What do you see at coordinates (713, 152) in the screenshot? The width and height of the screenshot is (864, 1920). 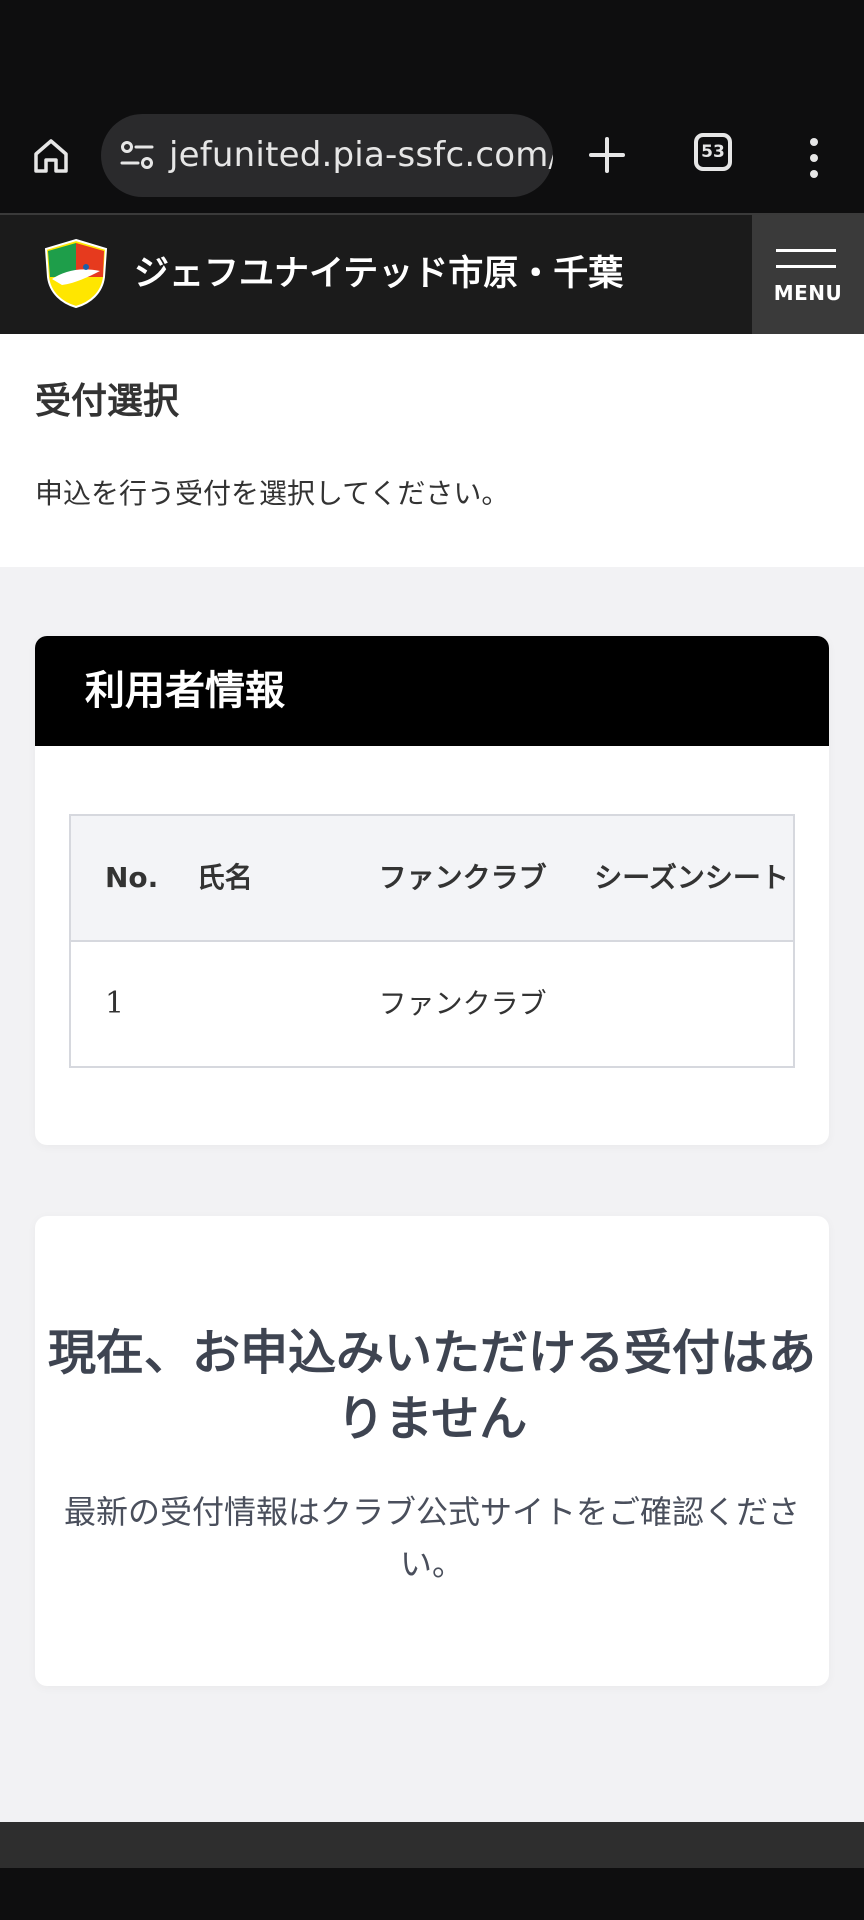 I see `tab-switcher-button: 53` at bounding box center [713, 152].